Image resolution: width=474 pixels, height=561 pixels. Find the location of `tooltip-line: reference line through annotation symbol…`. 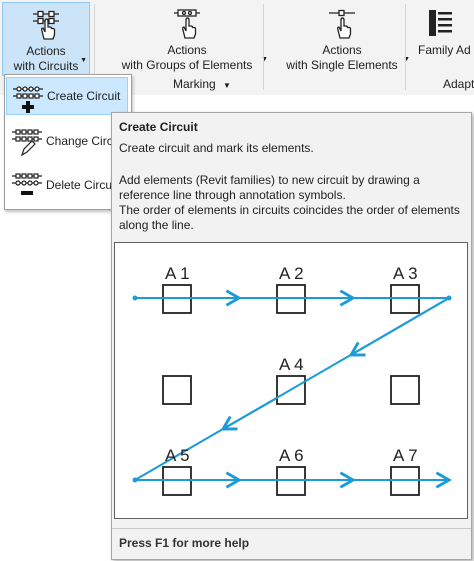

tooltip-line: reference line through annotation symbol… is located at coordinates (232, 195).